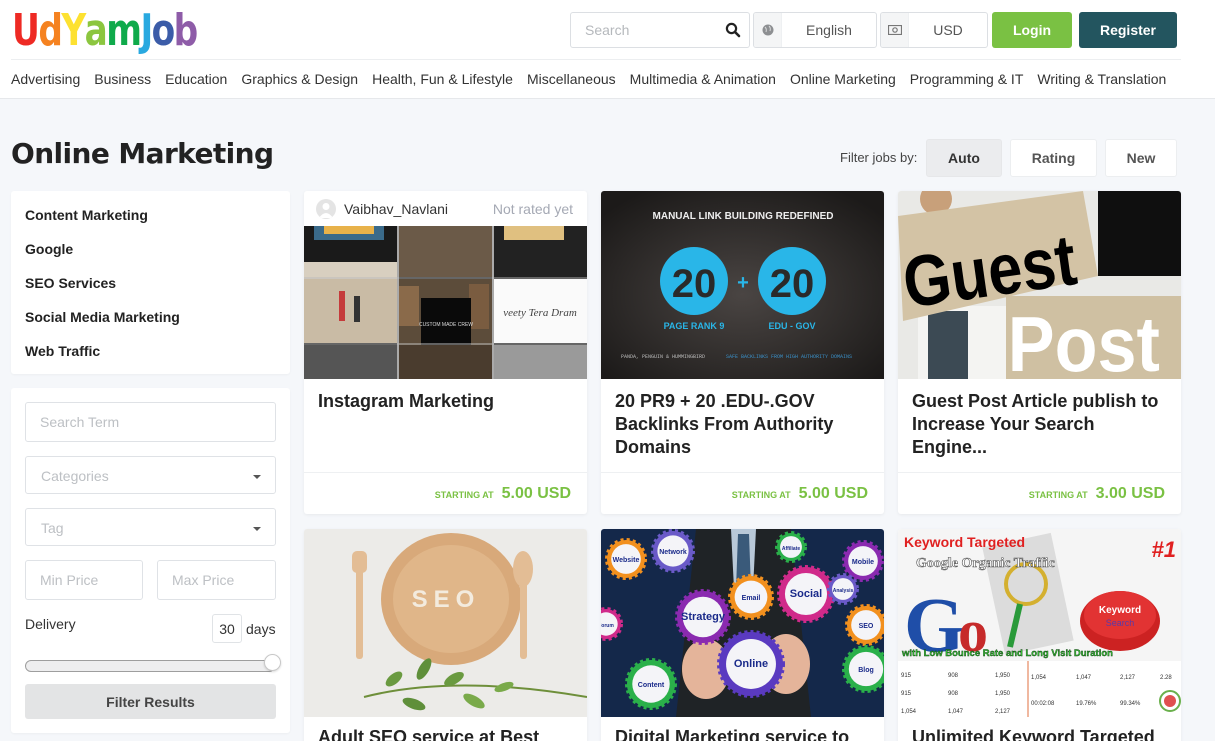 The height and width of the screenshot is (741, 1215). Describe the element at coordinates (1043, 704) in the screenshot. I see `svg-text: 00:02:08` at that location.